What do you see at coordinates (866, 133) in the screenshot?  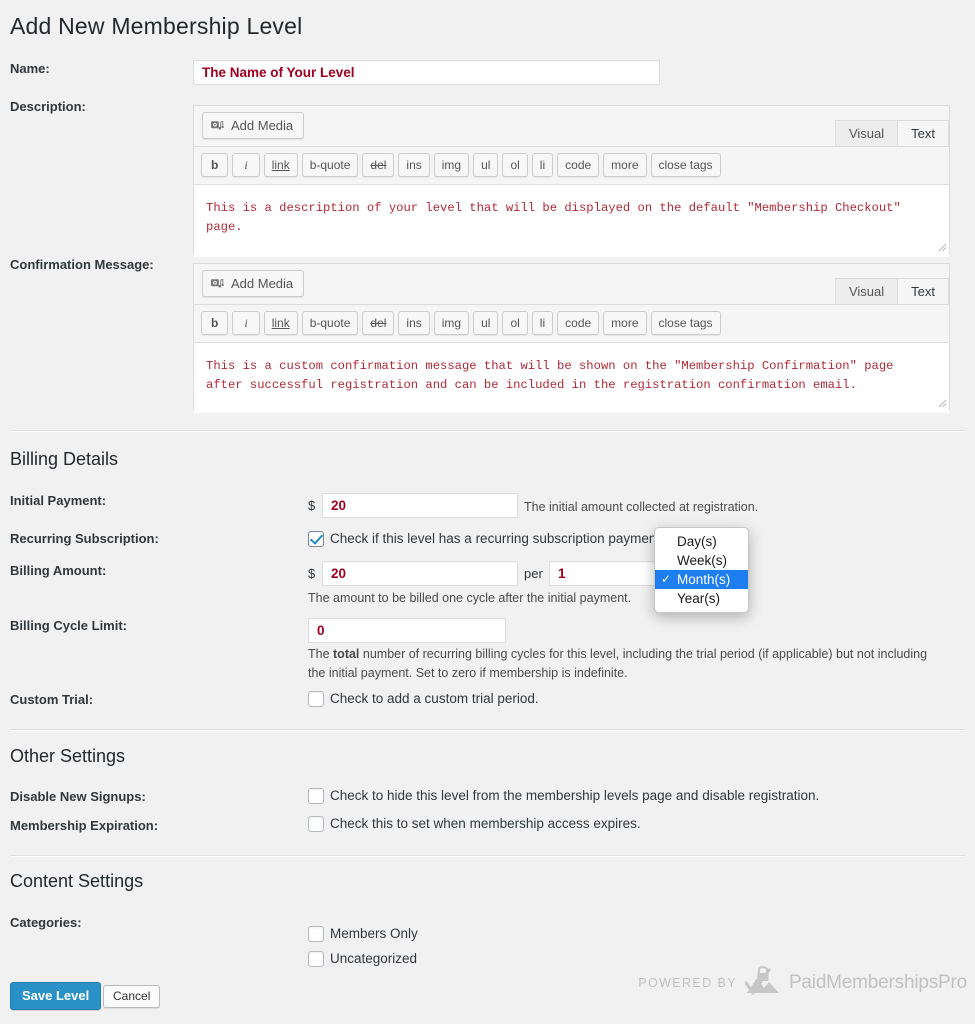 I see `tab-visual: Visual` at bounding box center [866, 133].